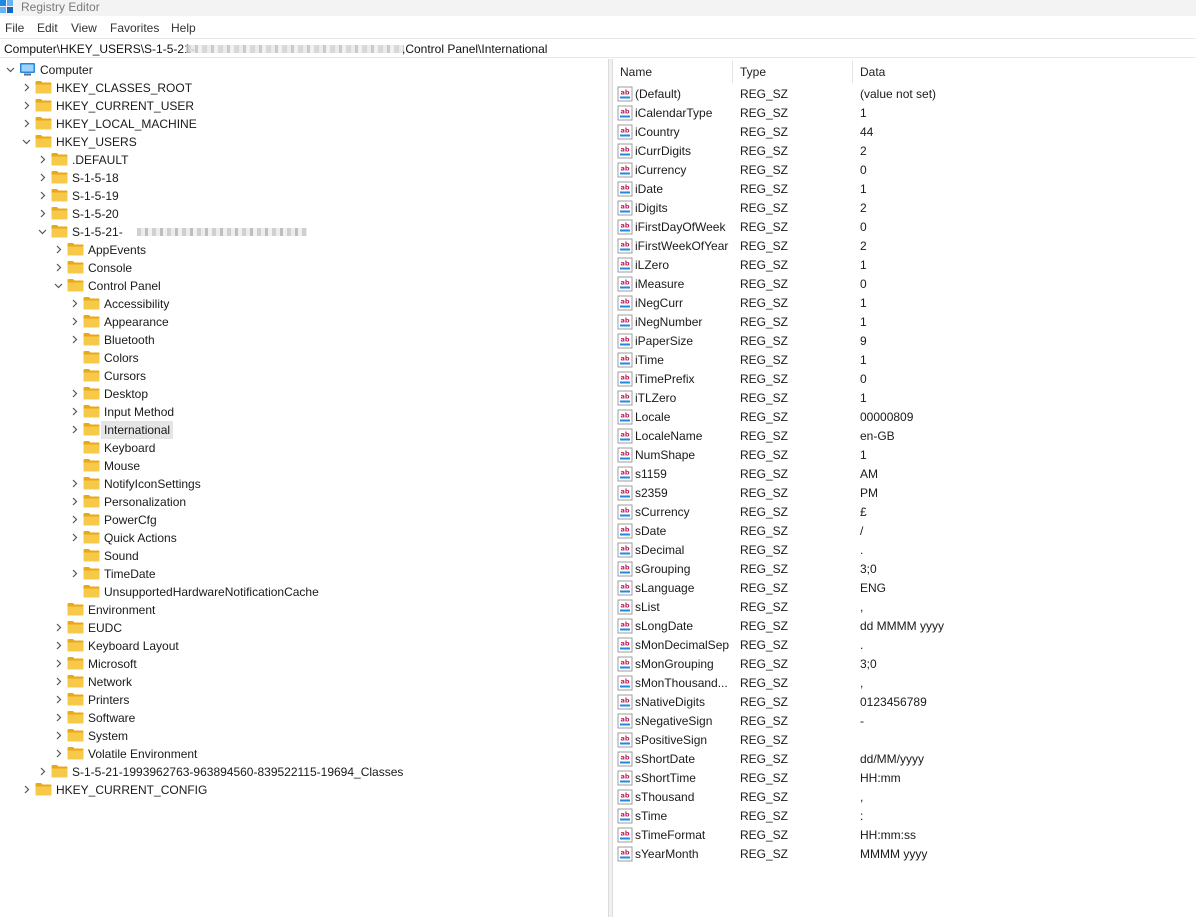  What do you see at coordinates (904, 702) in the screenshot?
I see `value-row: ab sNativeDigits REG_SZ 0123456789` at bounding box center [904, 702].